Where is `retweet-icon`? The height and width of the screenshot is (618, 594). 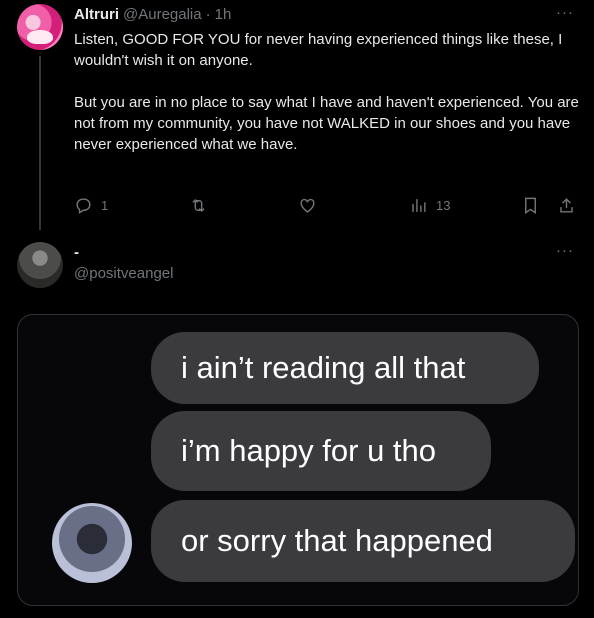
retweet-icon is located at coordinates (198, 205).